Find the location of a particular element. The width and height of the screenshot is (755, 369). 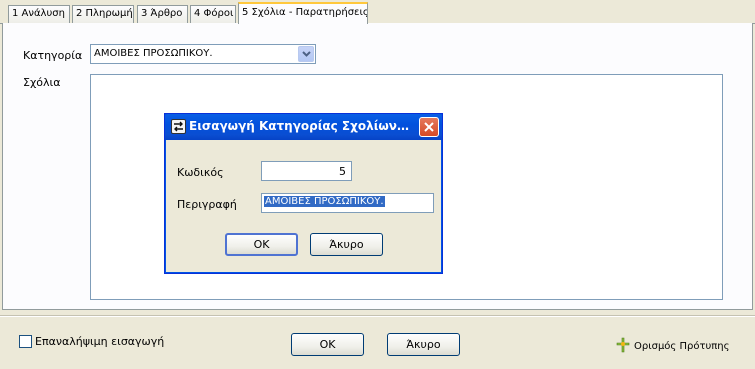

notes-label: Σχόλια is located at coordinates (42, 82).